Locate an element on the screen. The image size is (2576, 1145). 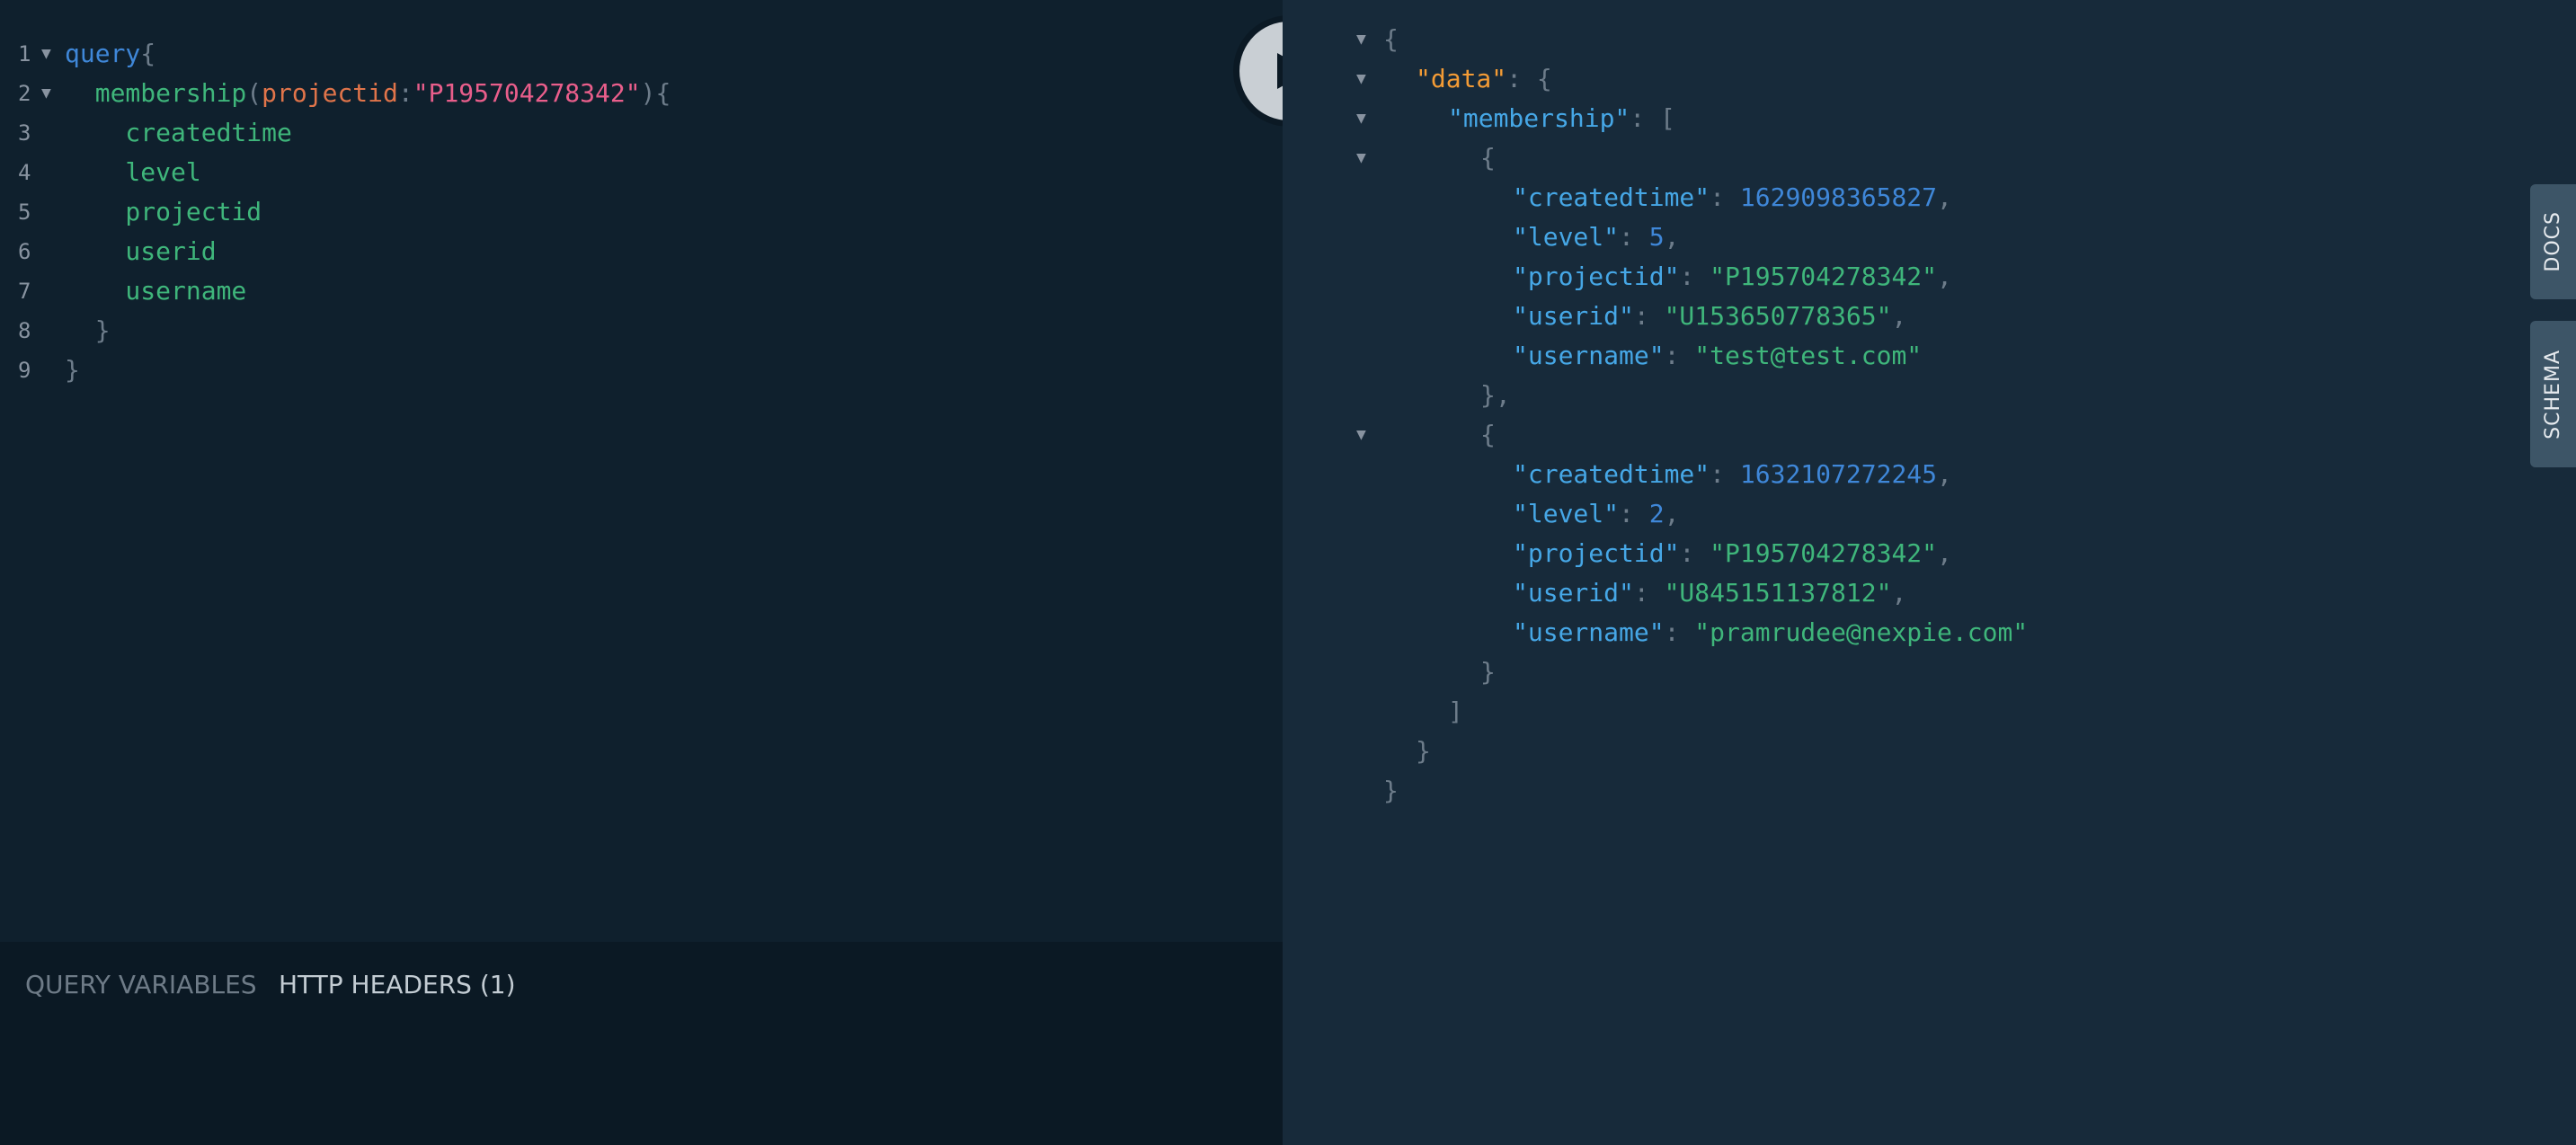
result-code: "userid": "U153650778365", is located at coordinates (1709, 316).